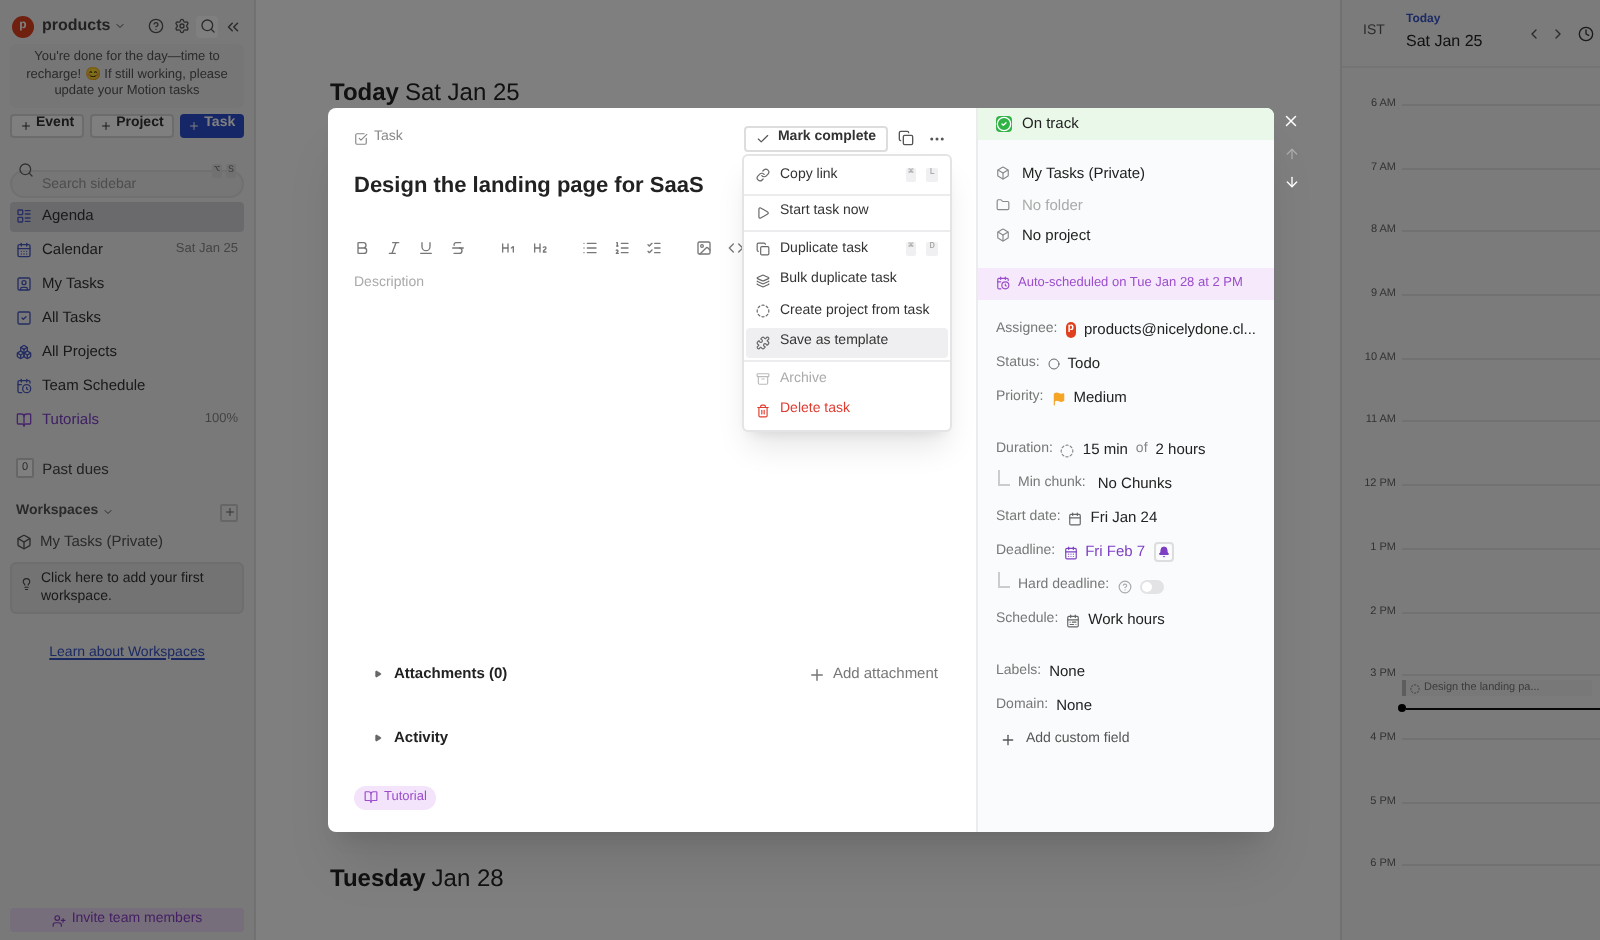  Describe the element at coordinates (540, 247) in the screenshot. I see `heading-two-icon` at that location.